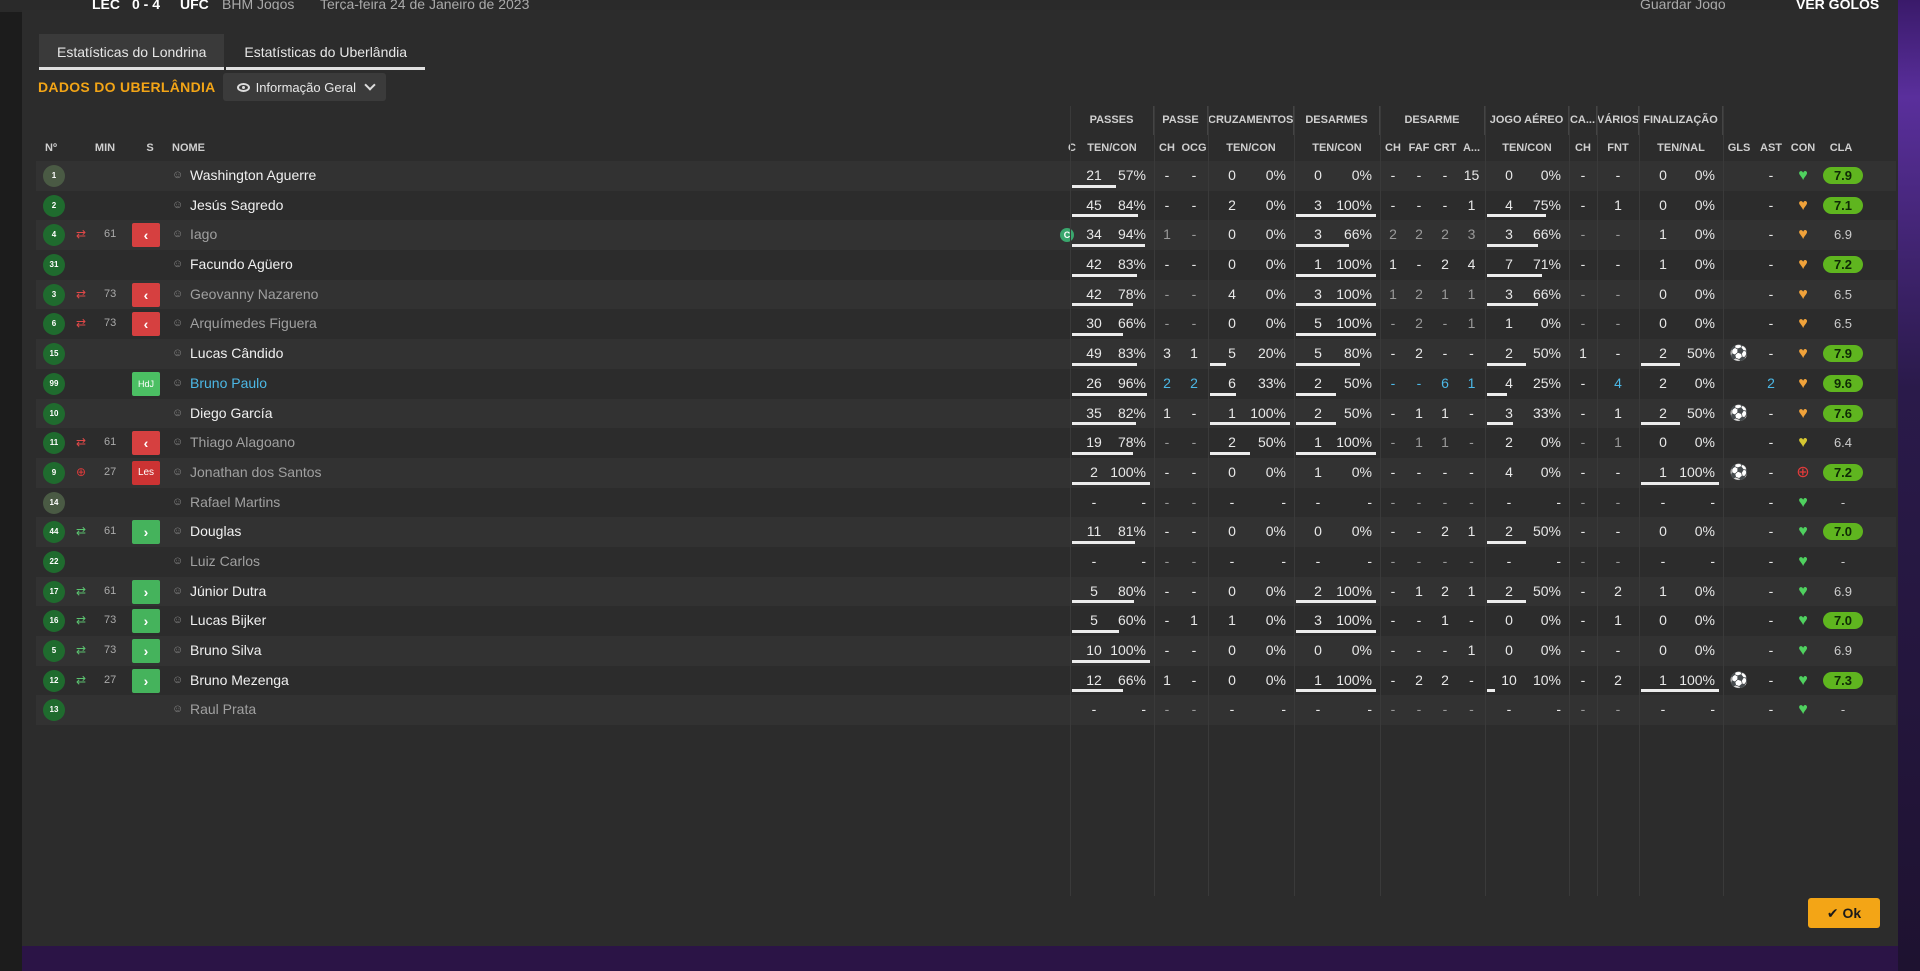  What do you see at coordinates (212, 87) in the screenshot?
I see `subheader: DADOS DO UBERLÂNDIA Informação Geral` at bounding box center [212, 87].